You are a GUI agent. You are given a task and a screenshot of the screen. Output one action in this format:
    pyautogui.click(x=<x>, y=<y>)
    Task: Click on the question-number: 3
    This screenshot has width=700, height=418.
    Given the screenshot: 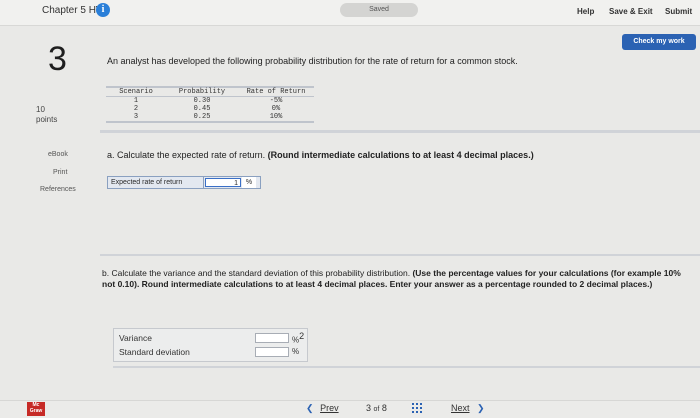 What is the action you would take?
    pyautogui.click(x=57, y=59)
    